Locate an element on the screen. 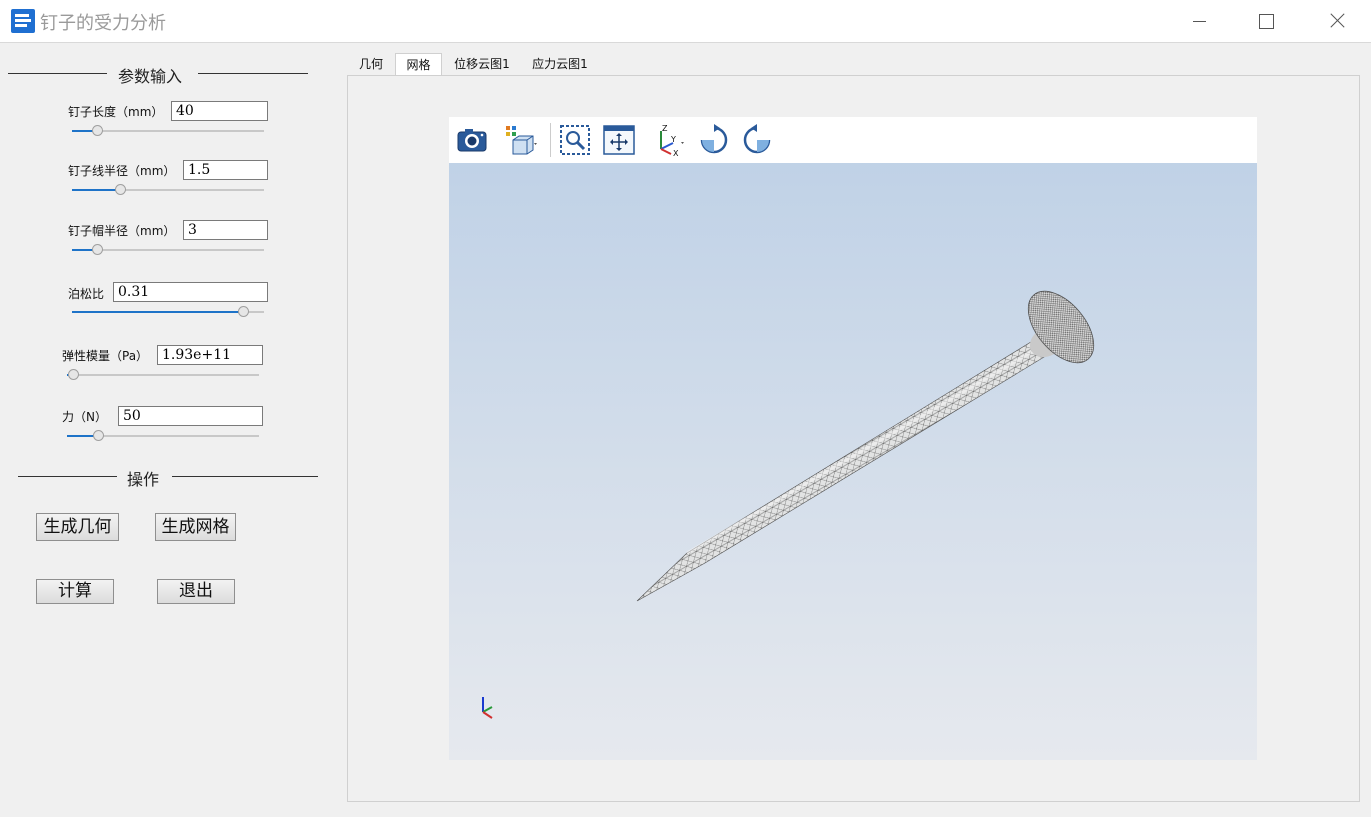 The width and height of the screenshot is (1371, 817). nail-length-input: 40 is located at coordinates (219, 111).